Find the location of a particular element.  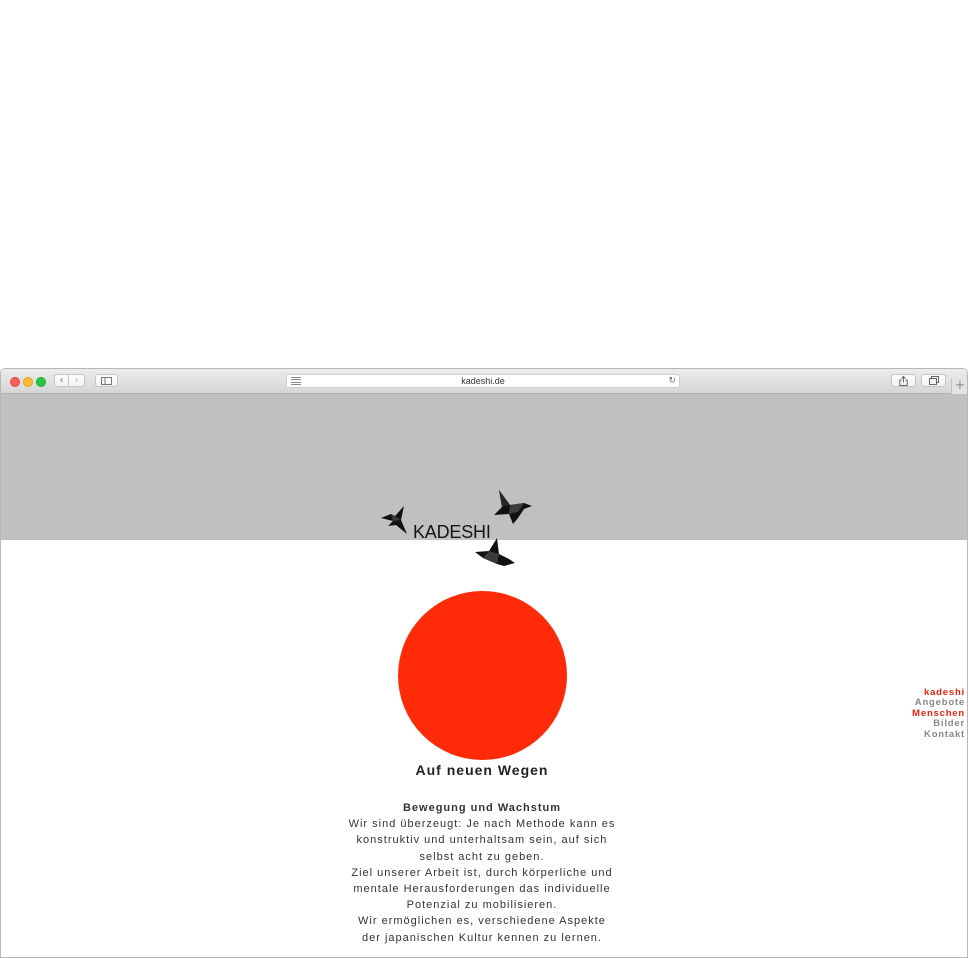

sidebar-toggle-button is located at coordinates (106, 380).